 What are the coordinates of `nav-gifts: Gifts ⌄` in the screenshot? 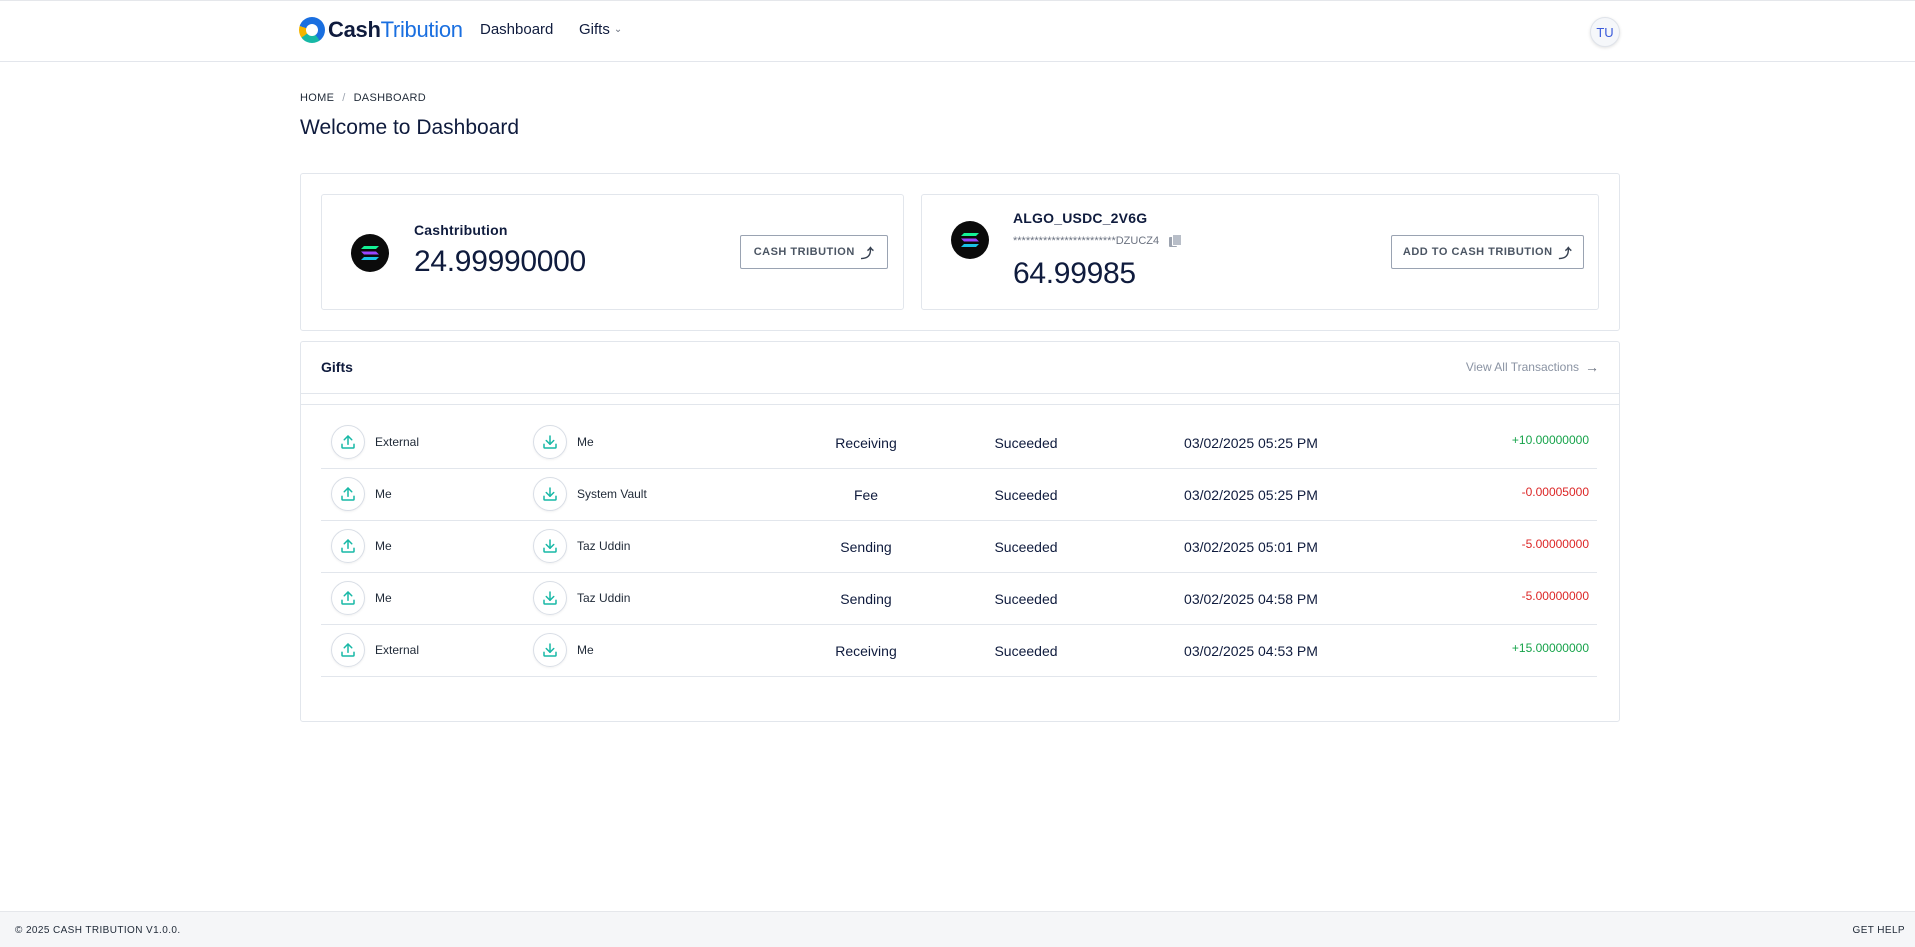 It's located at (600, 29).